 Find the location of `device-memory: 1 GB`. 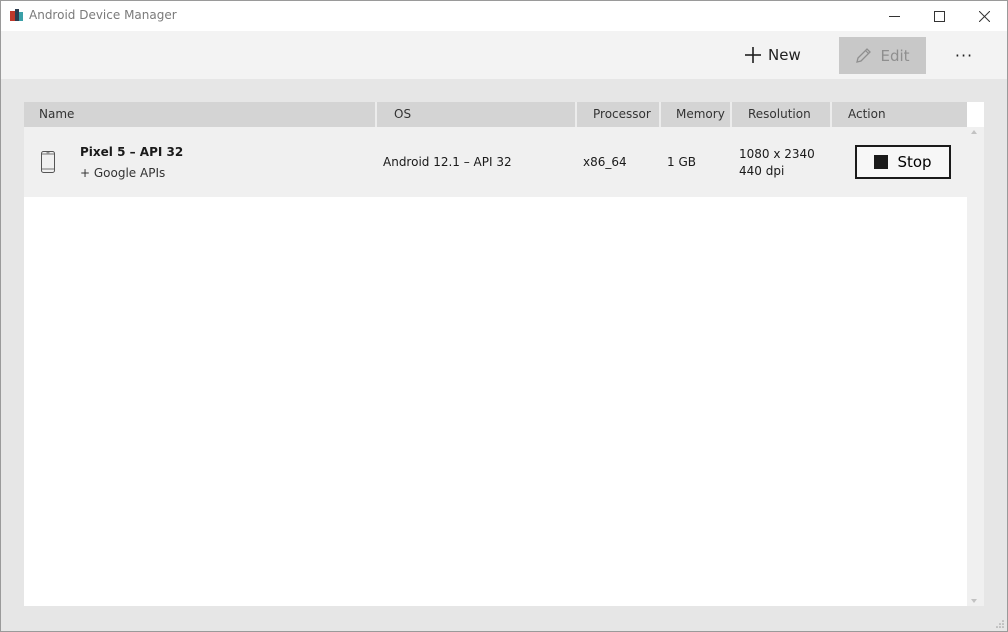

device-memory: 1 GB is located at coordinates (681, 162).